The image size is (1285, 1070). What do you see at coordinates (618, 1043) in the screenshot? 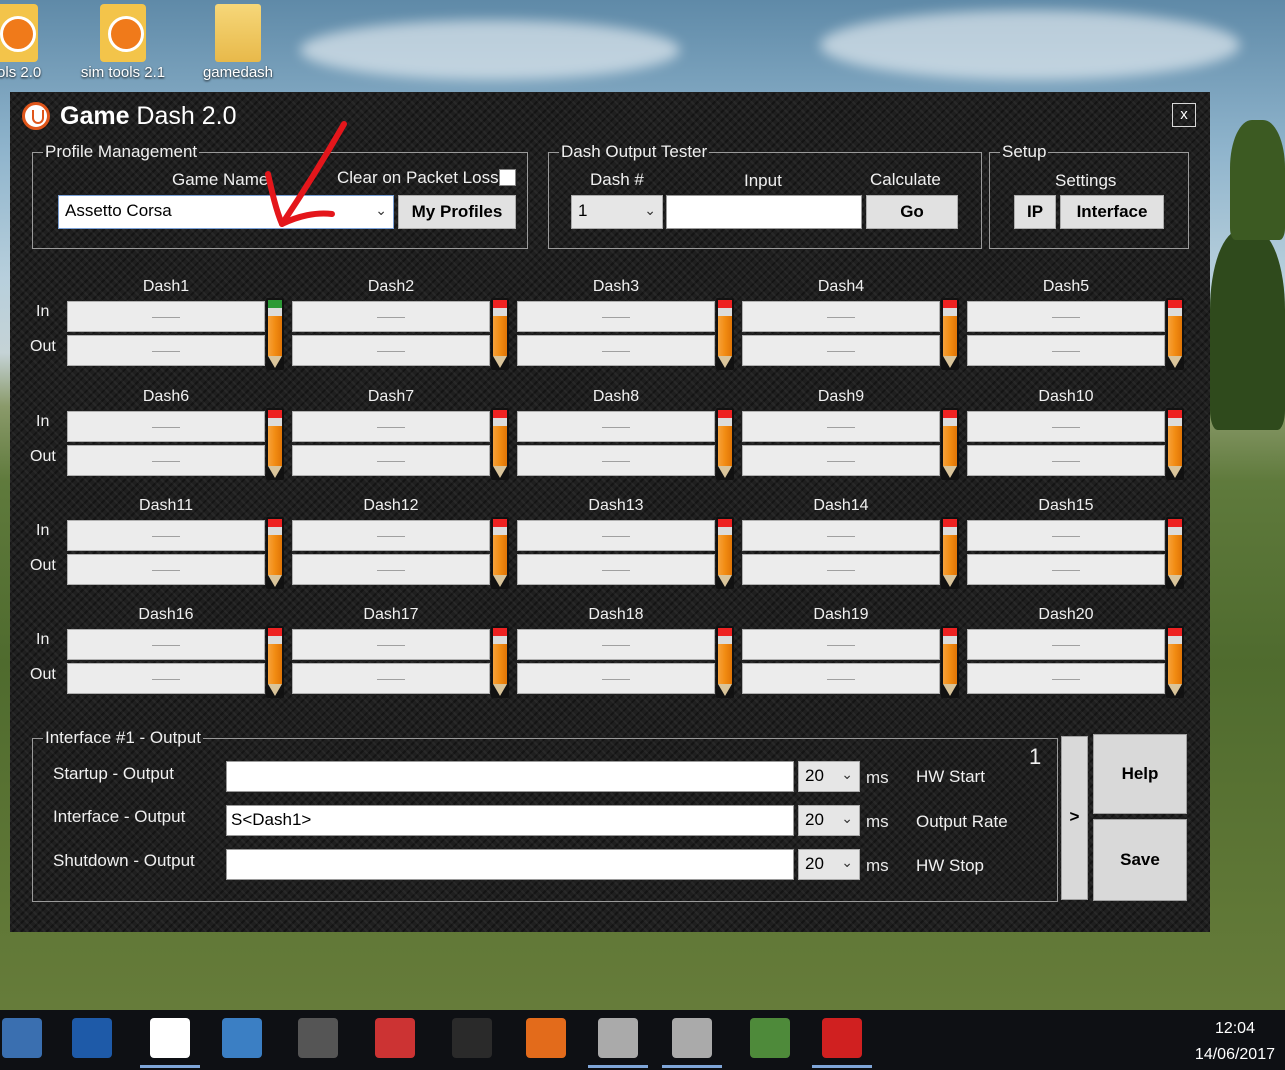
I see `joystick-icon` at bounding box center [618, 1043].